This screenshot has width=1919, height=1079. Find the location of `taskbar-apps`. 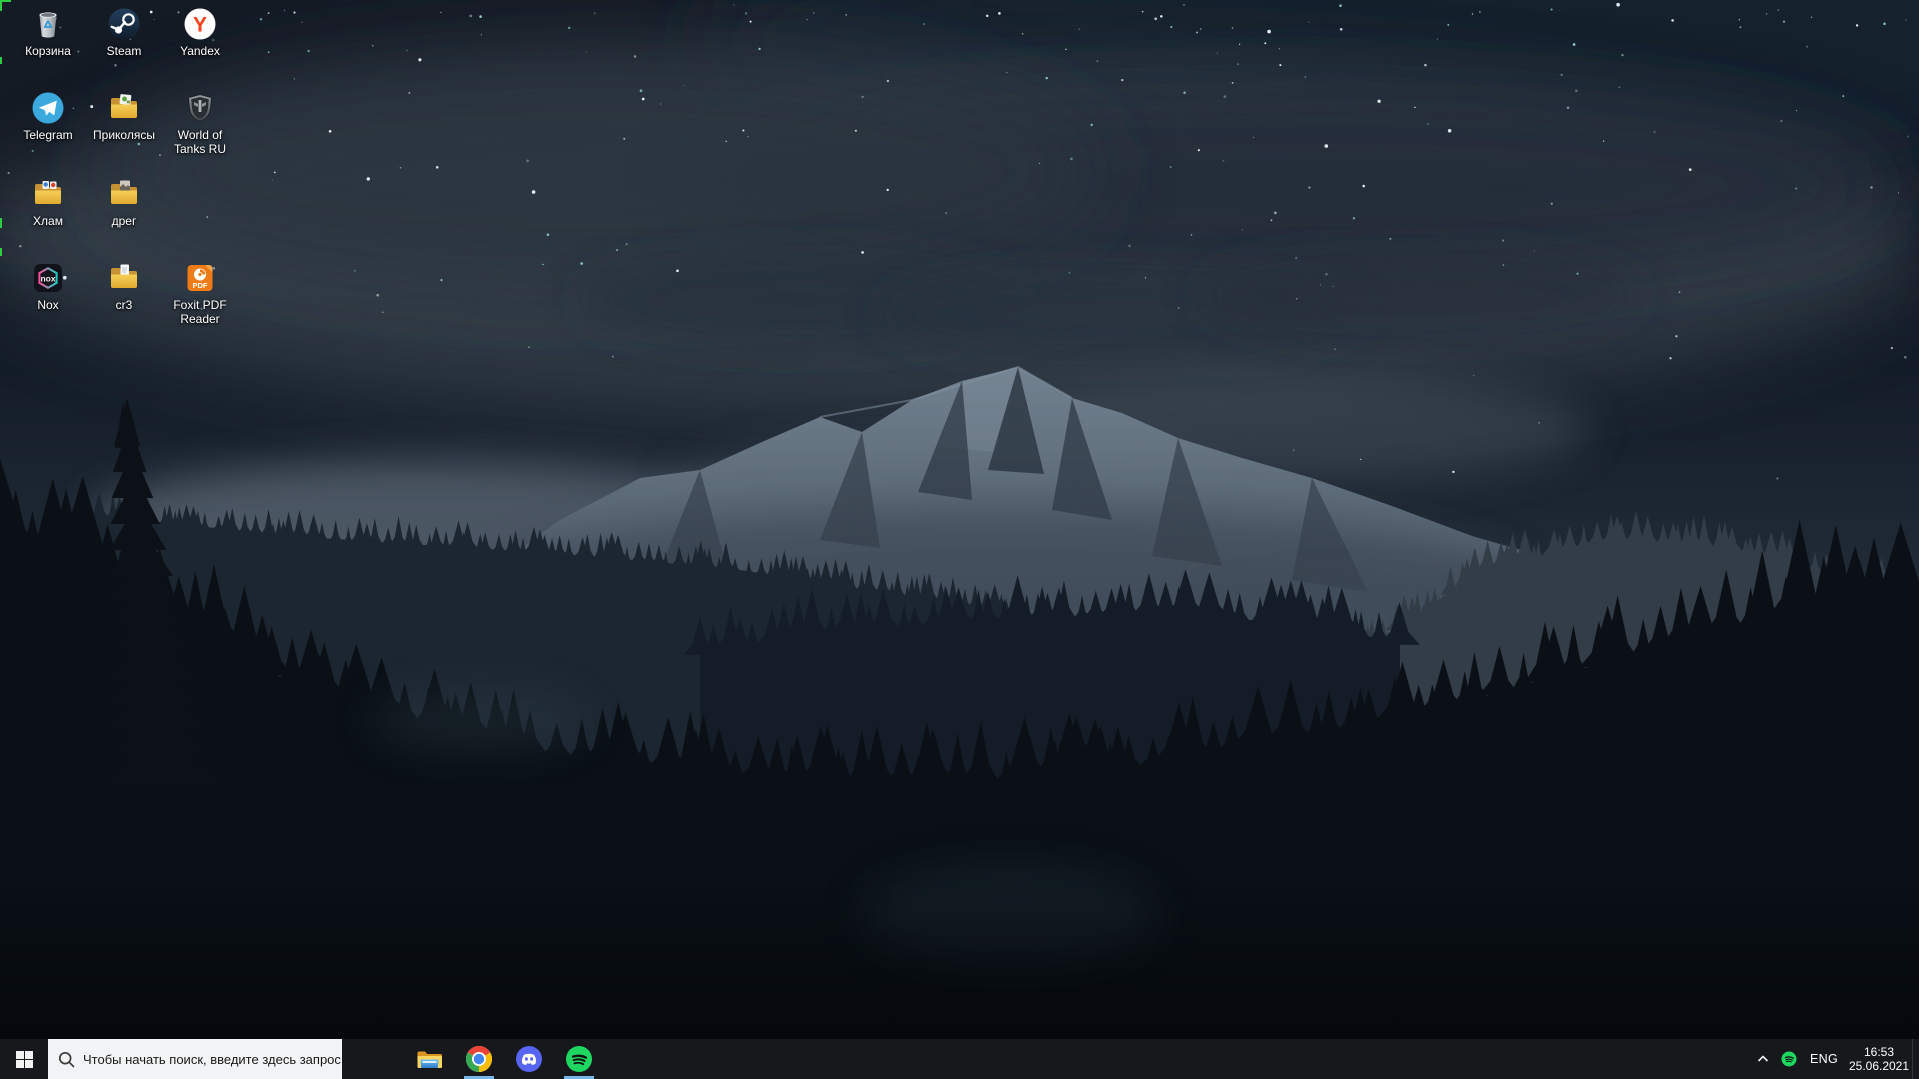

taskbar-apps is located at coordinates (504, 1059).